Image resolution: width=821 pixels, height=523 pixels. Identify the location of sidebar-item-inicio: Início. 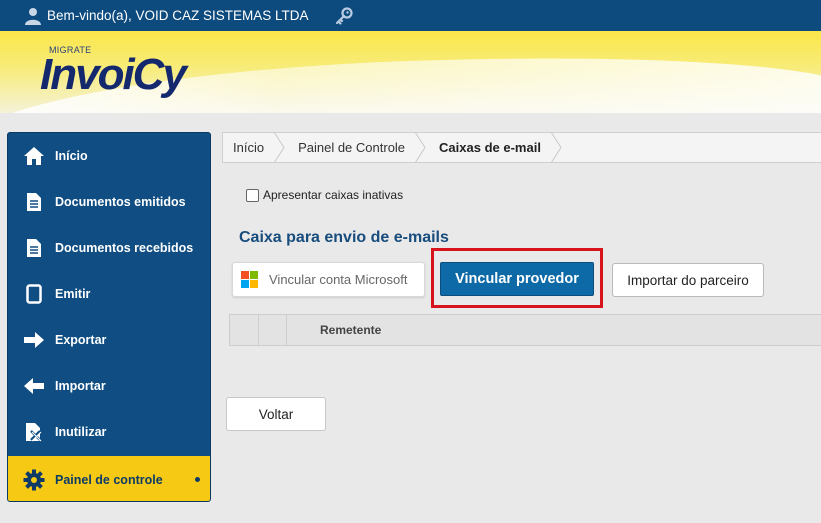
(109, 156).